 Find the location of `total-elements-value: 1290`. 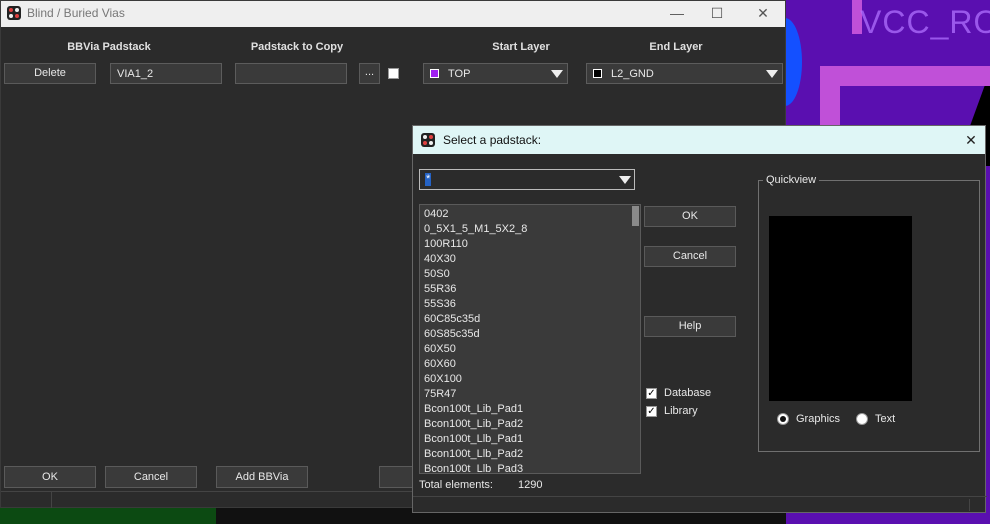

total-elements-value: 1290 is located at coordinates (530, 485).